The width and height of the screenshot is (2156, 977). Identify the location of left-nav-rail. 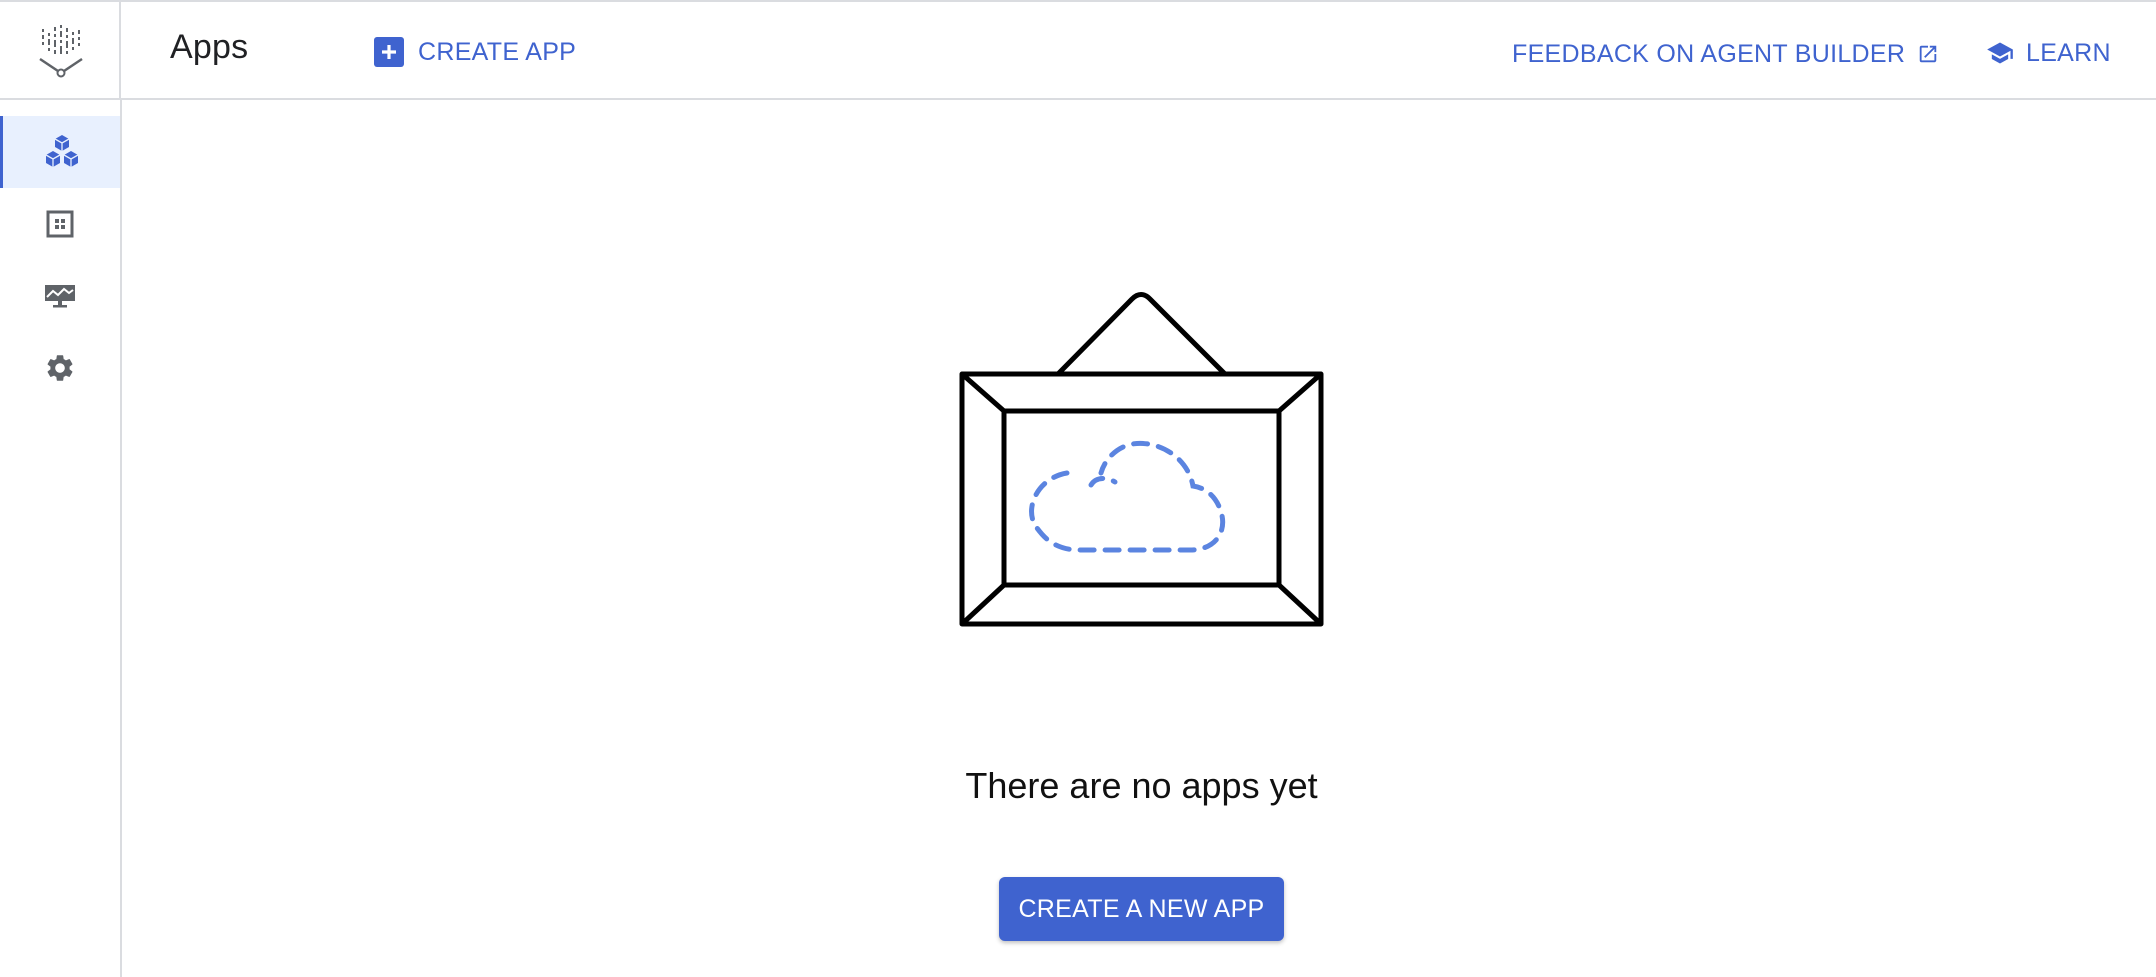
(61, 538).